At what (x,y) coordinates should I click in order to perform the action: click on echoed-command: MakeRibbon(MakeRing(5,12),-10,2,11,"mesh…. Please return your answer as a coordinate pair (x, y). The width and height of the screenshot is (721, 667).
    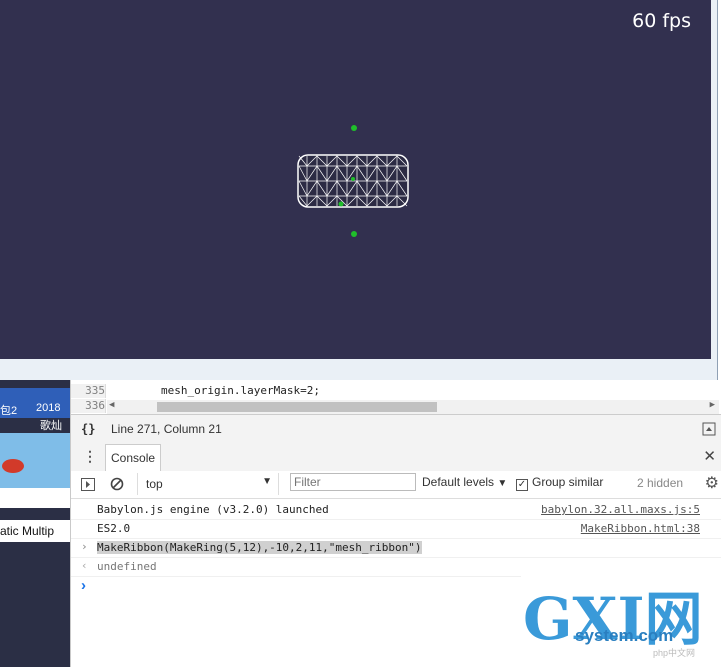
    Looking at the image, I should click on (259, 547).